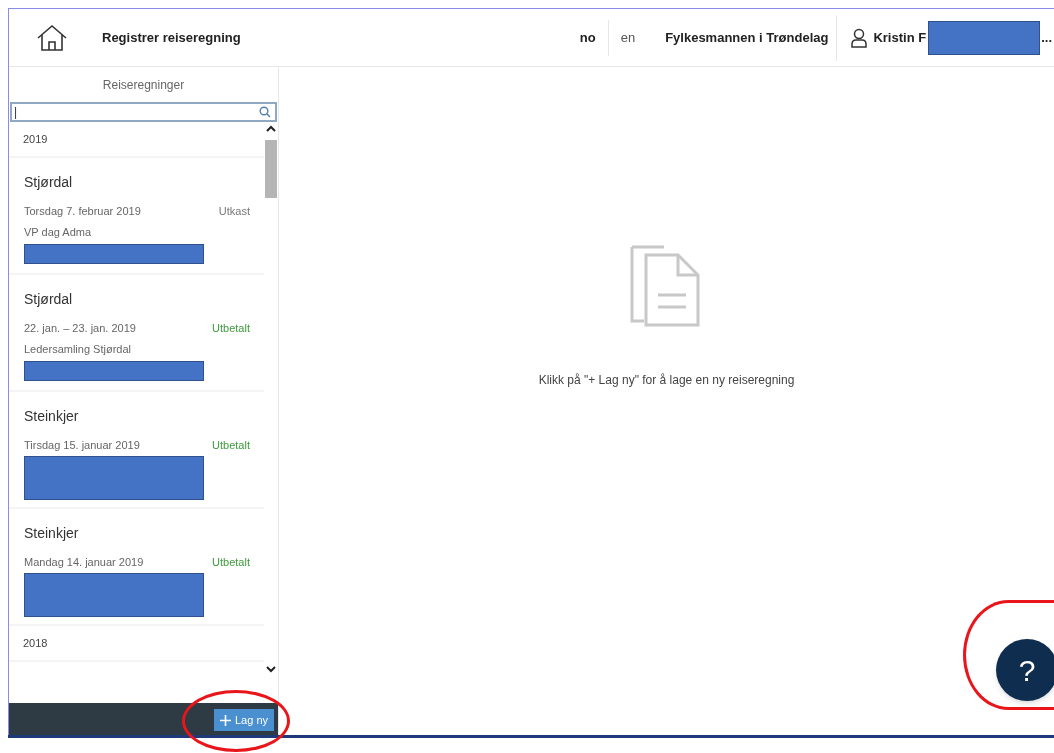 Image resolution: width=1054 pixels, height=753 pixels. Describe the element at coordinates (747, 37) in the screenshot. I see `organization-name: Fylkesmannen i Trøndelag` at that location.